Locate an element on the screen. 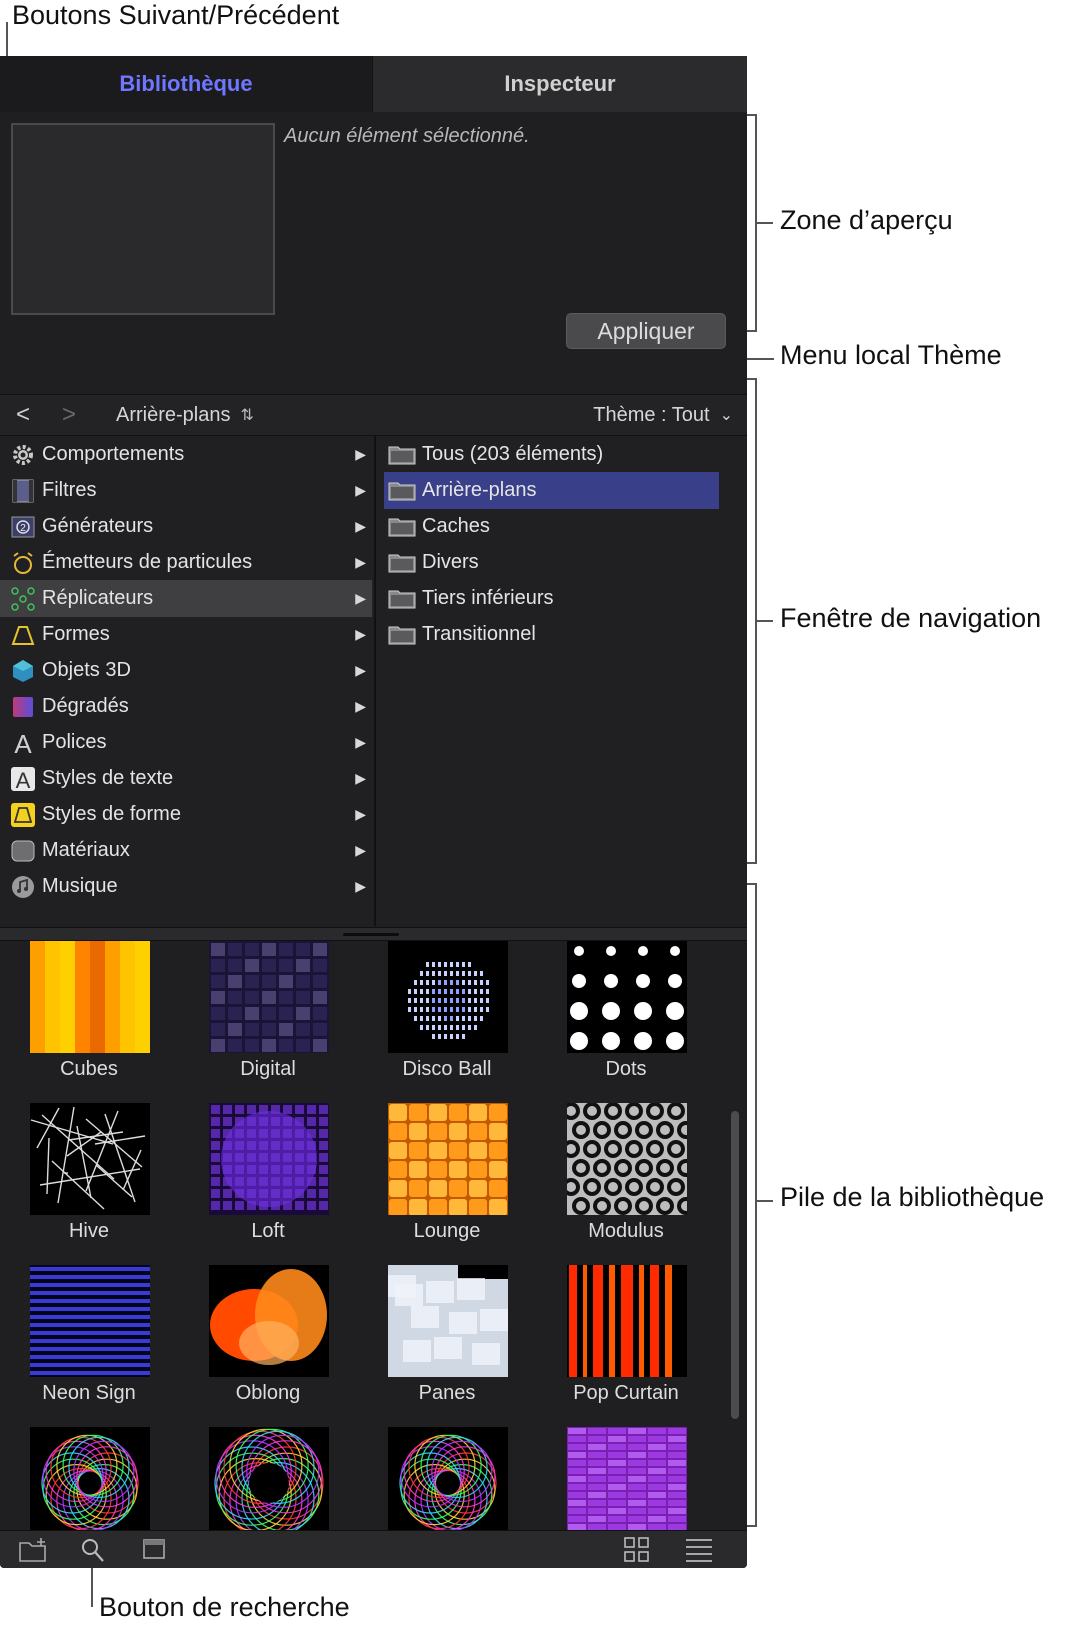  category-label: Styles de forme is located at coordinates (111, 814).